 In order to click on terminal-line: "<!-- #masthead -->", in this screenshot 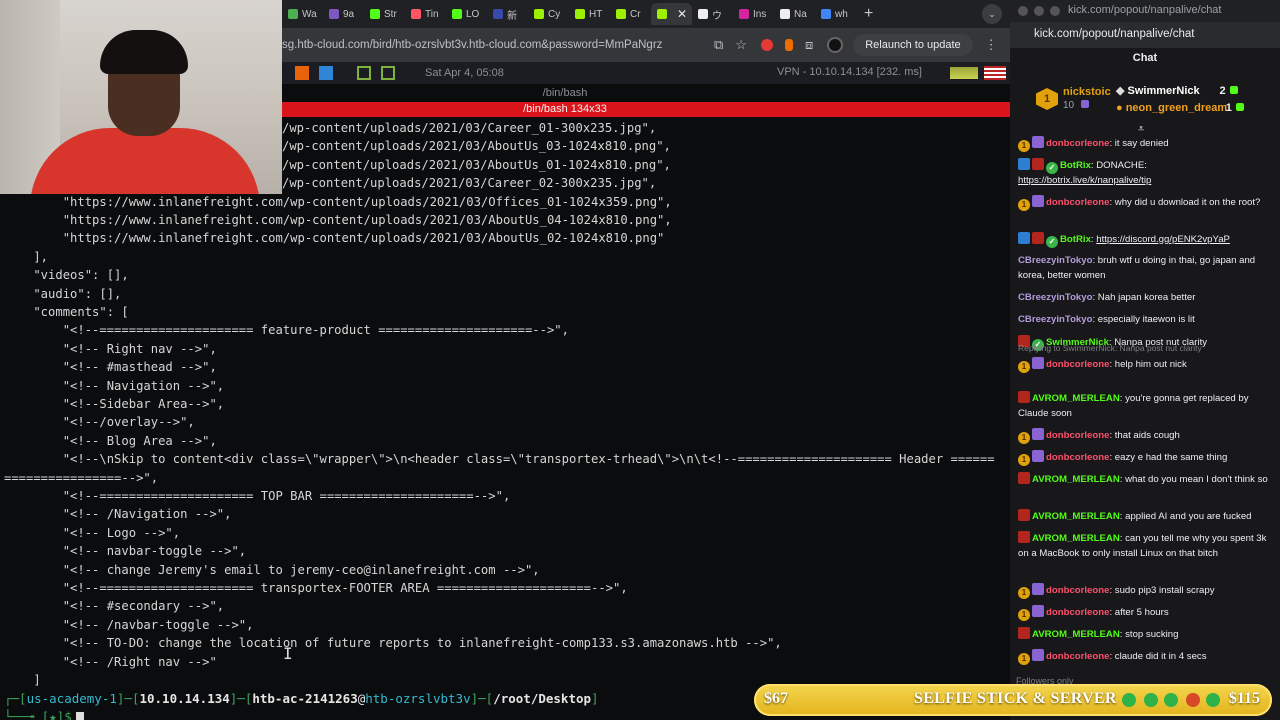, I will do `click(110, 367)`.